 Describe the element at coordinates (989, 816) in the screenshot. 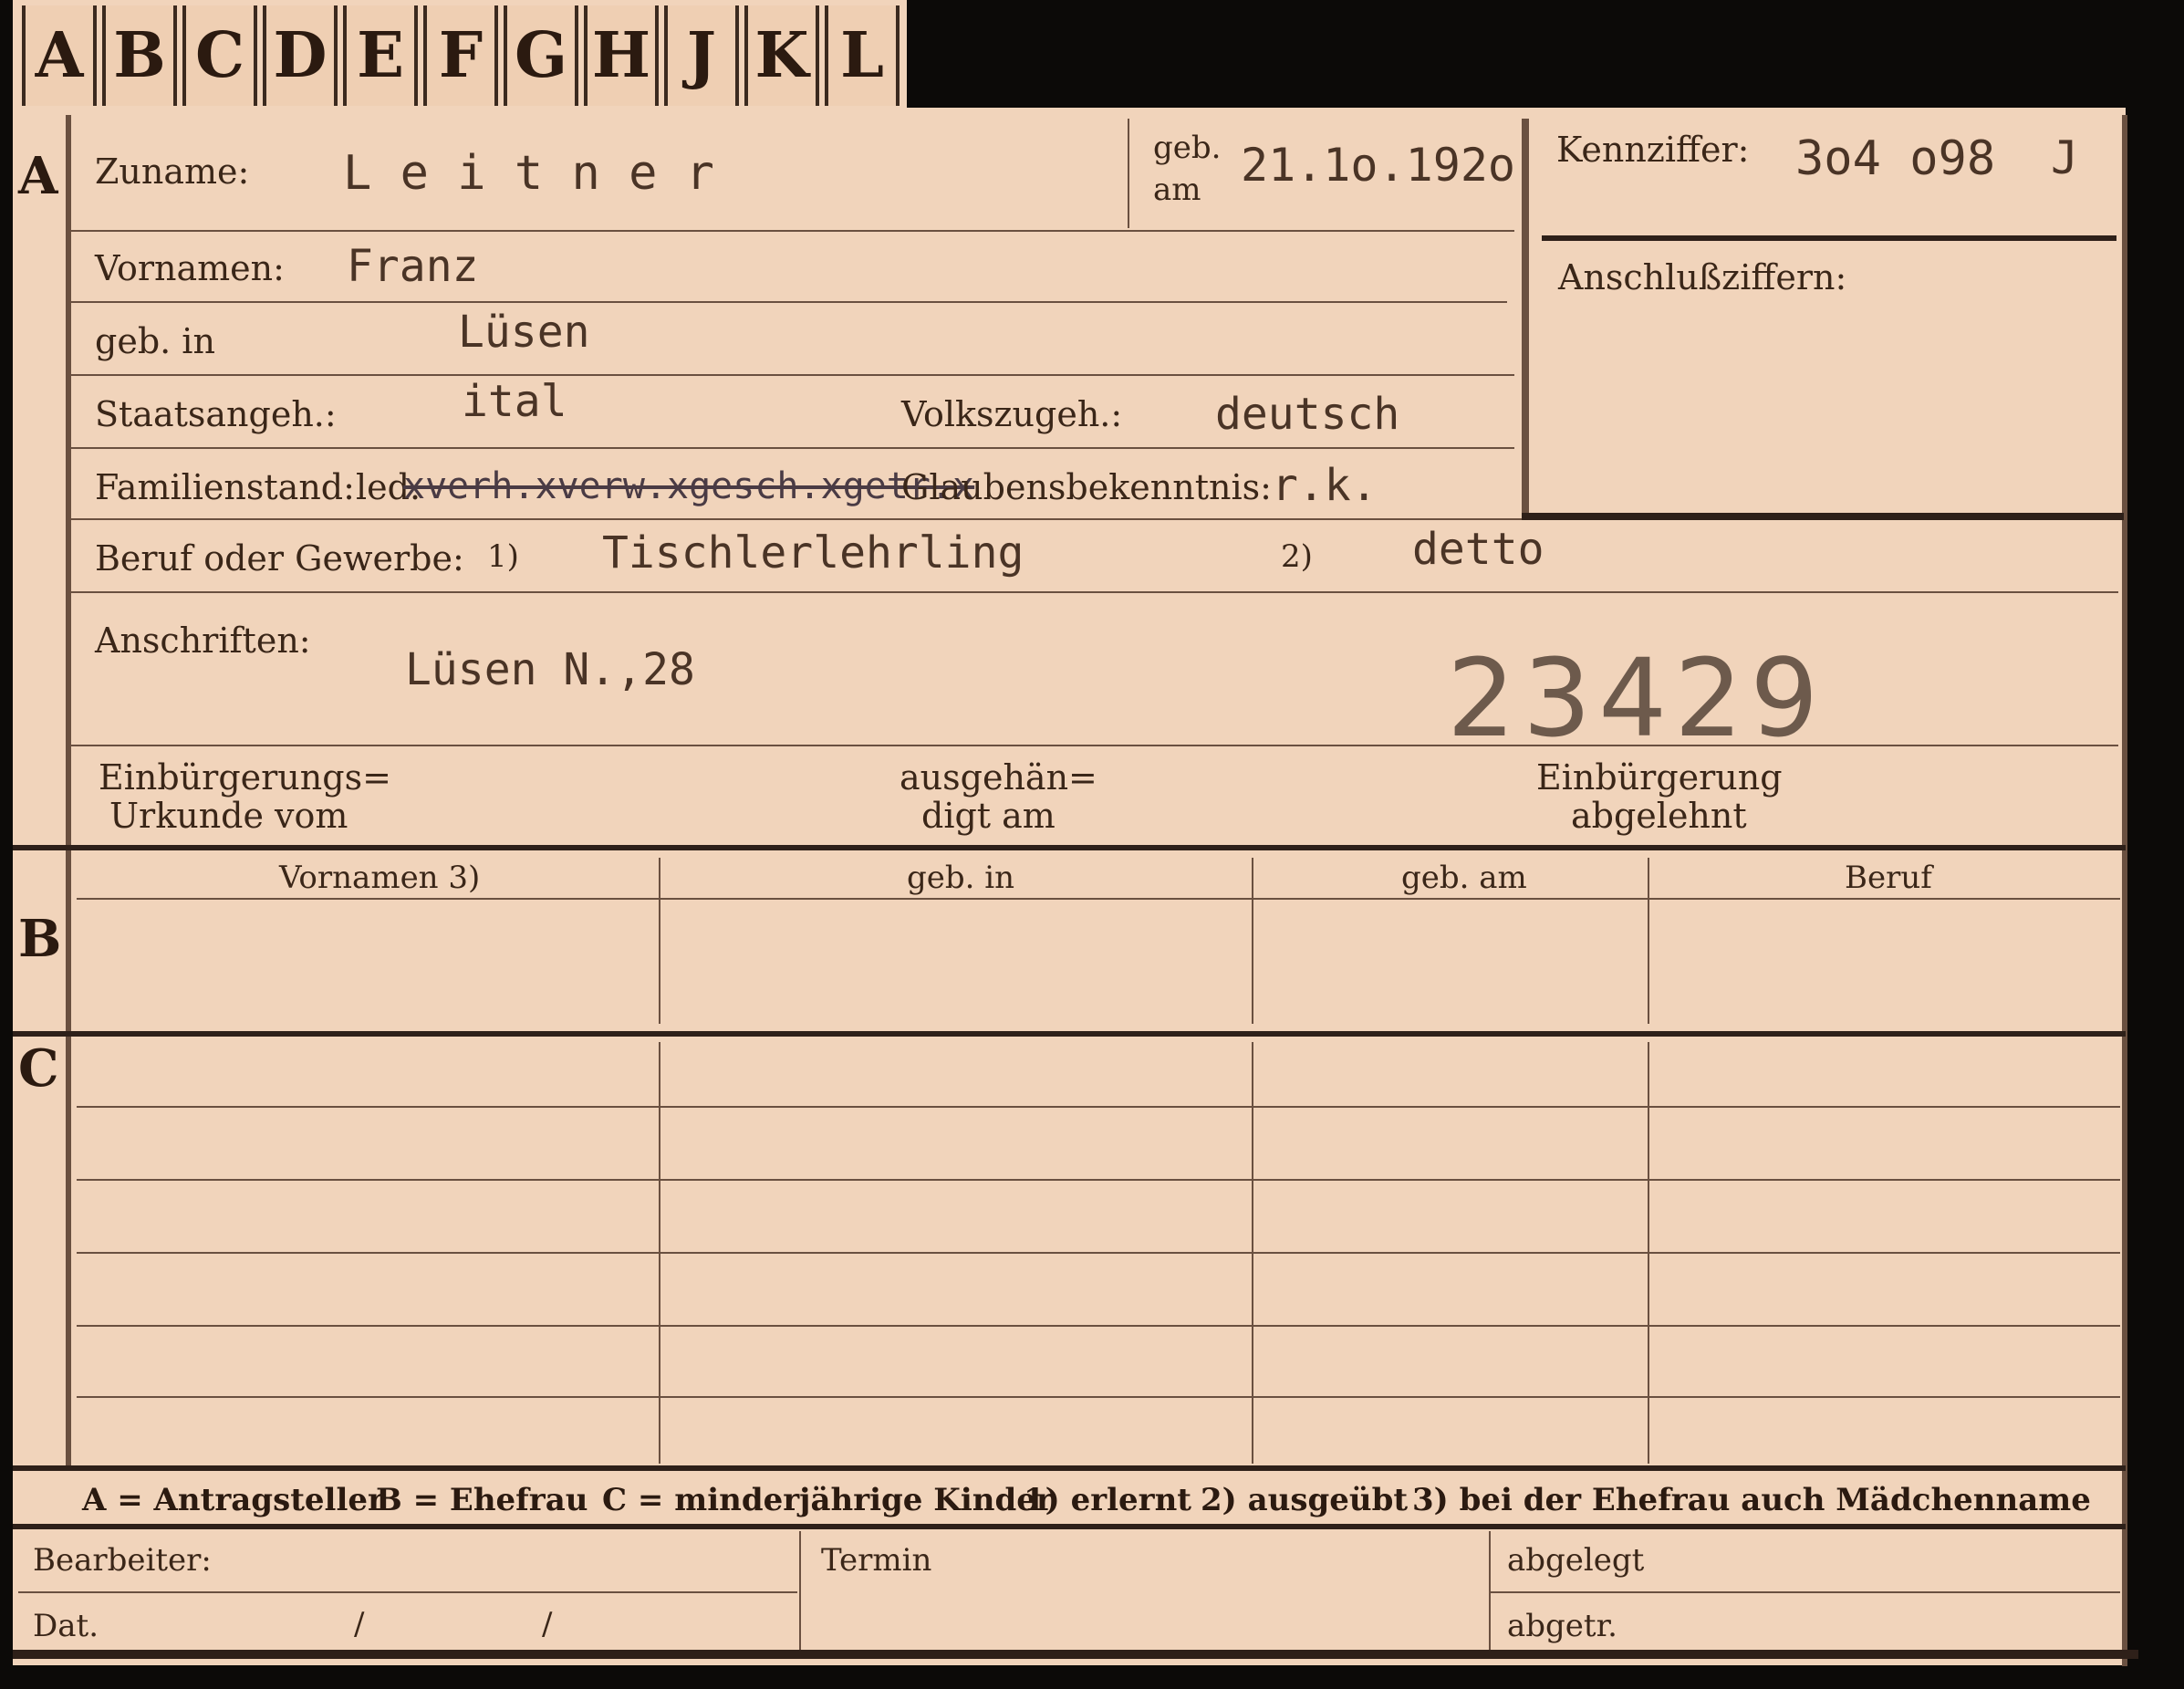

I see `handed-label-2: digt am` at that location.